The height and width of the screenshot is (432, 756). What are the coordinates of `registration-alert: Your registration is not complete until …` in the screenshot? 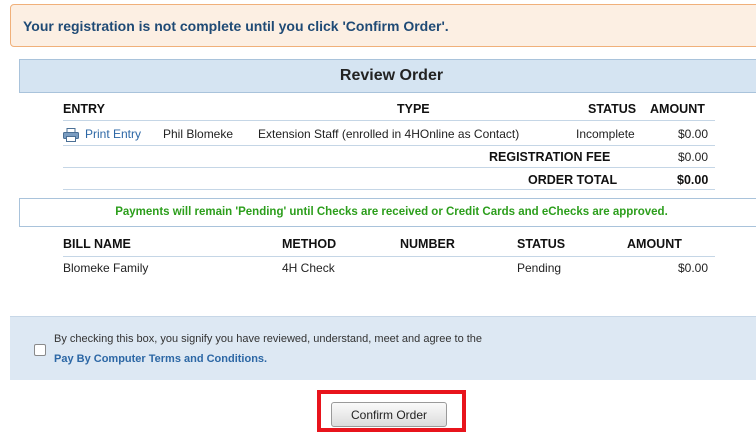 It's located at (383, 25).